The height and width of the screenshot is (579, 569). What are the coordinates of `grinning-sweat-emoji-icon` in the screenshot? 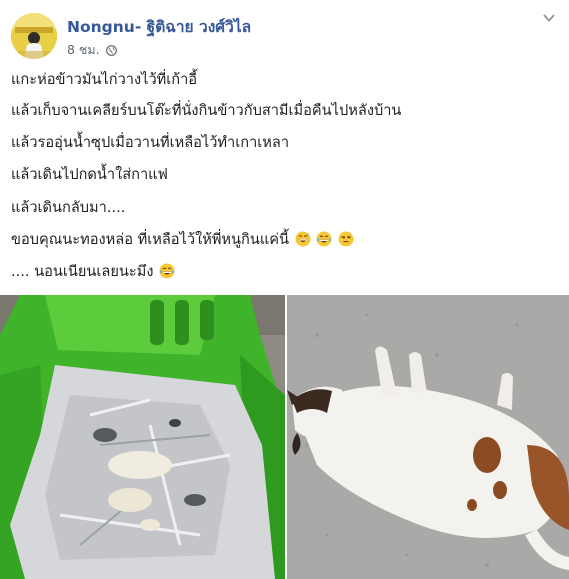 It's located at (303, 239).